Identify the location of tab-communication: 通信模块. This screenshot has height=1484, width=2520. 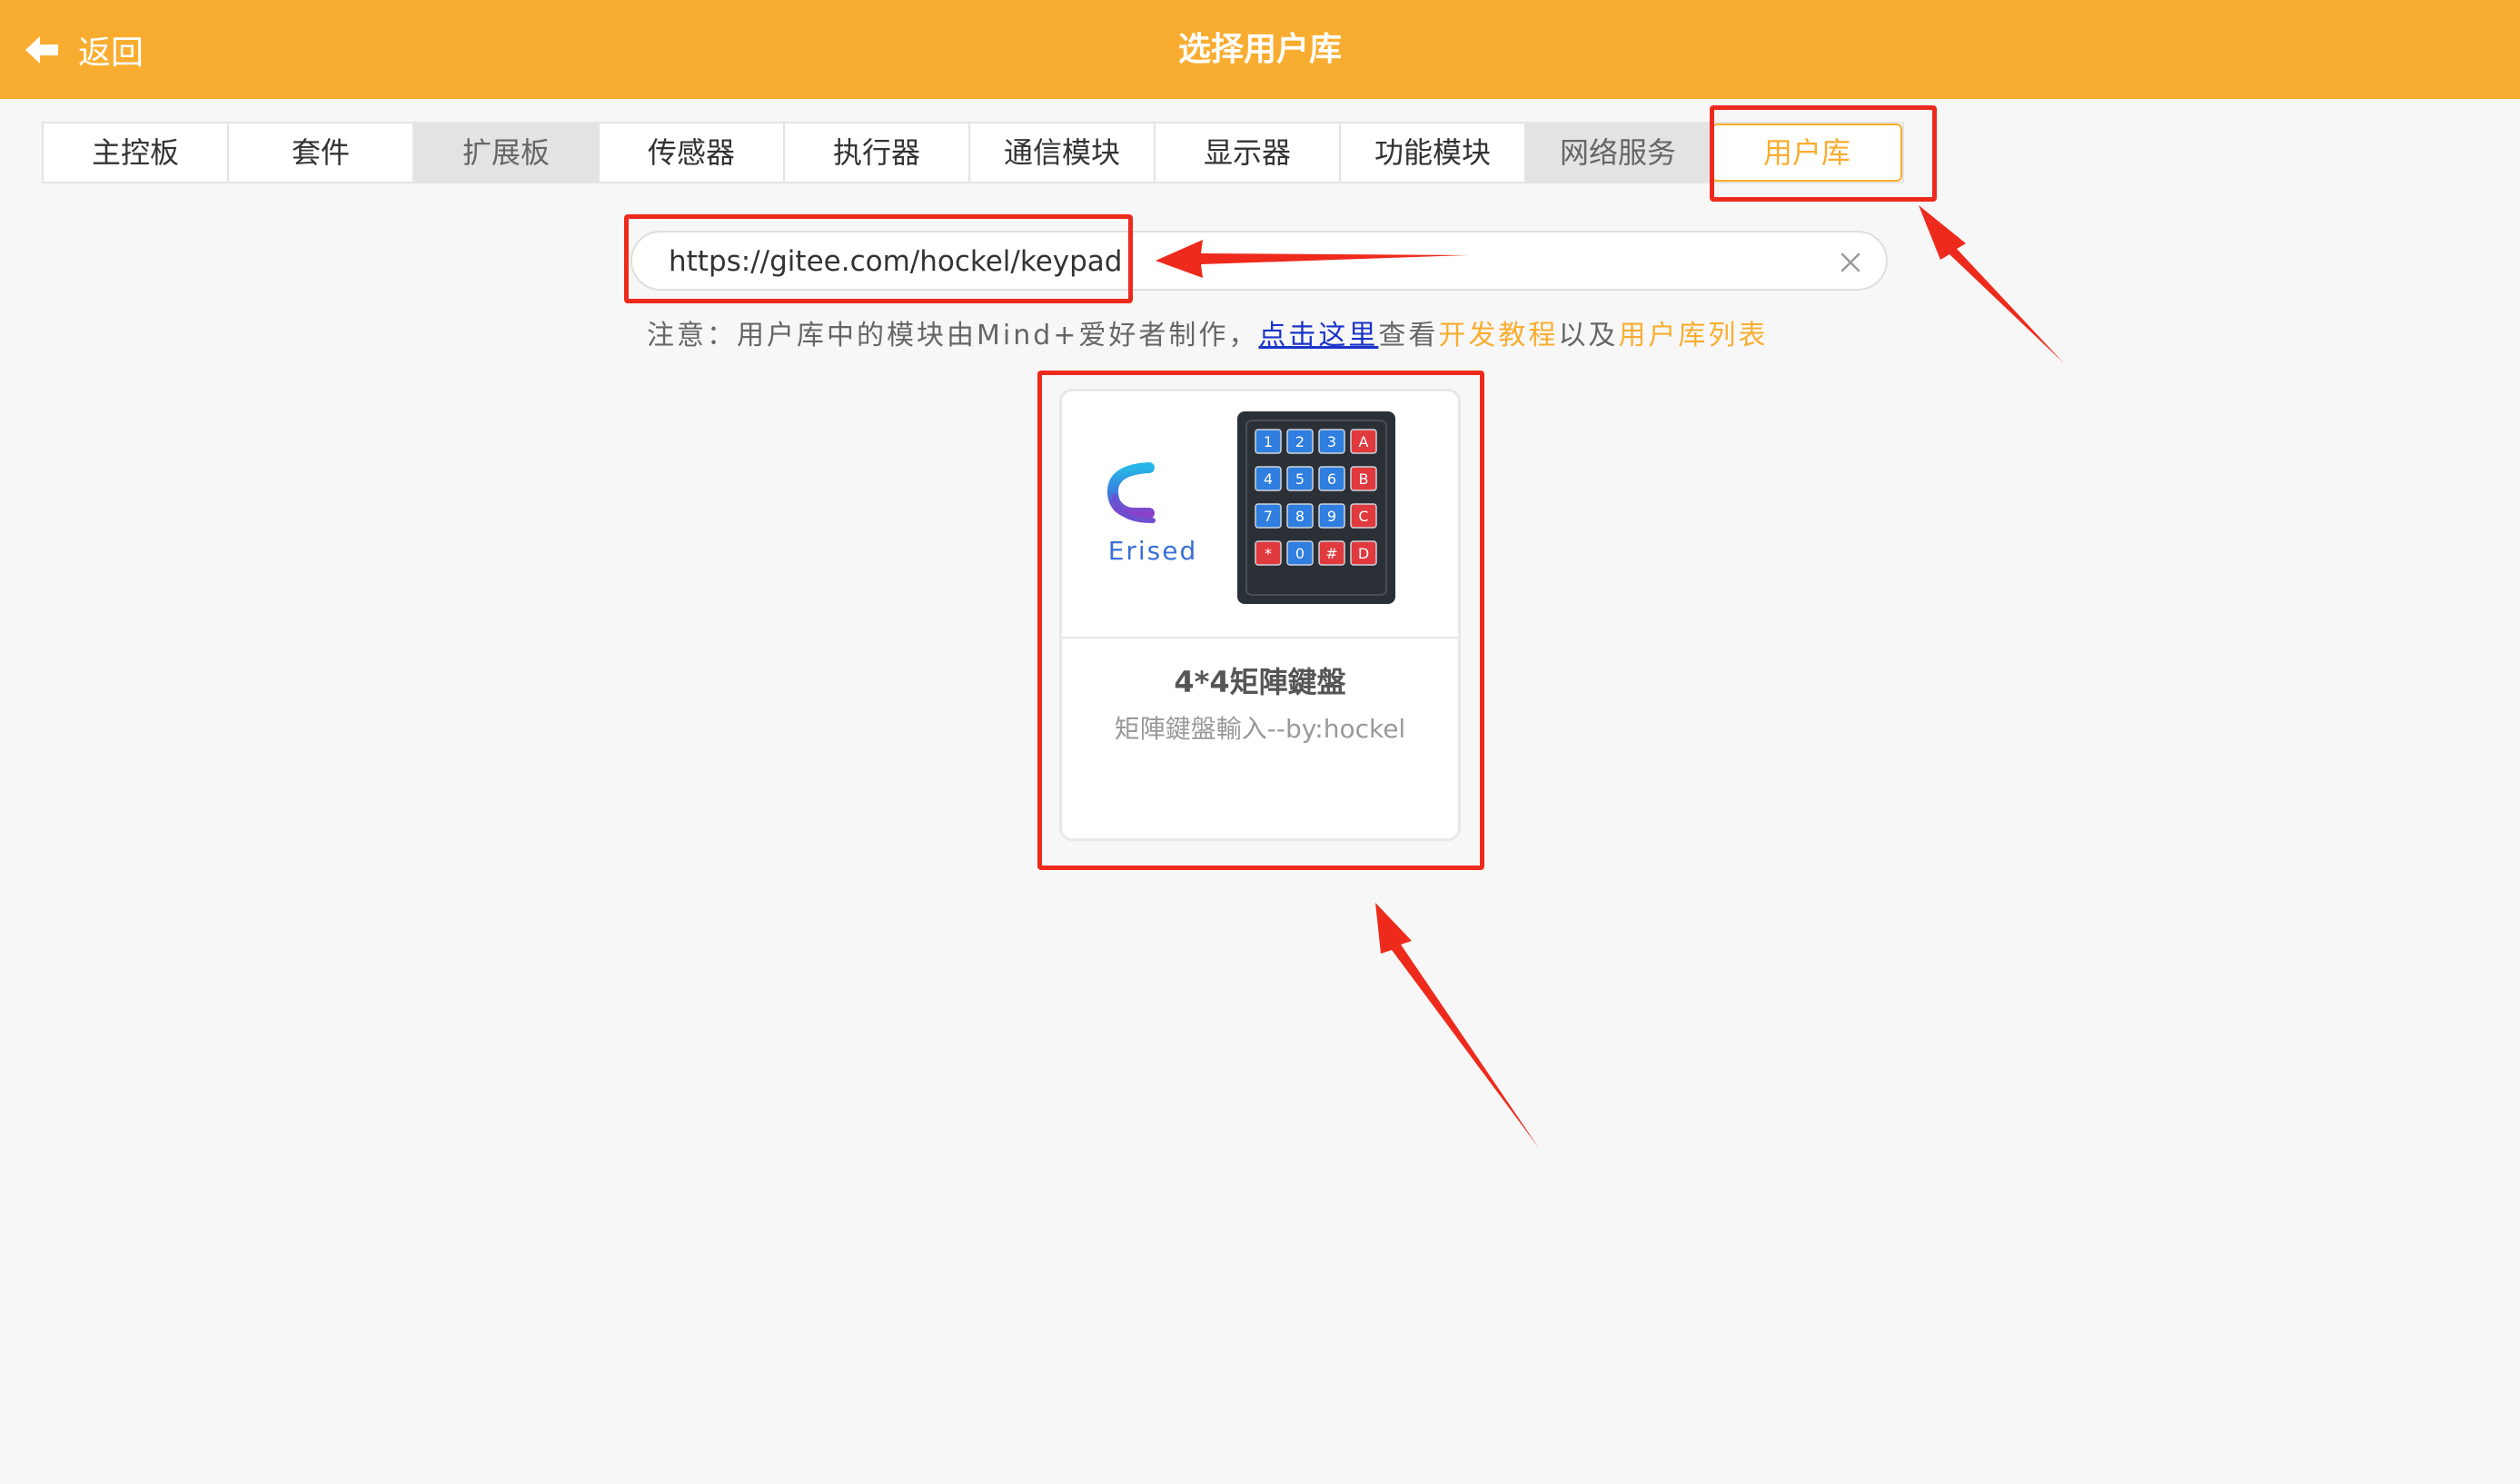
(1063, 153).